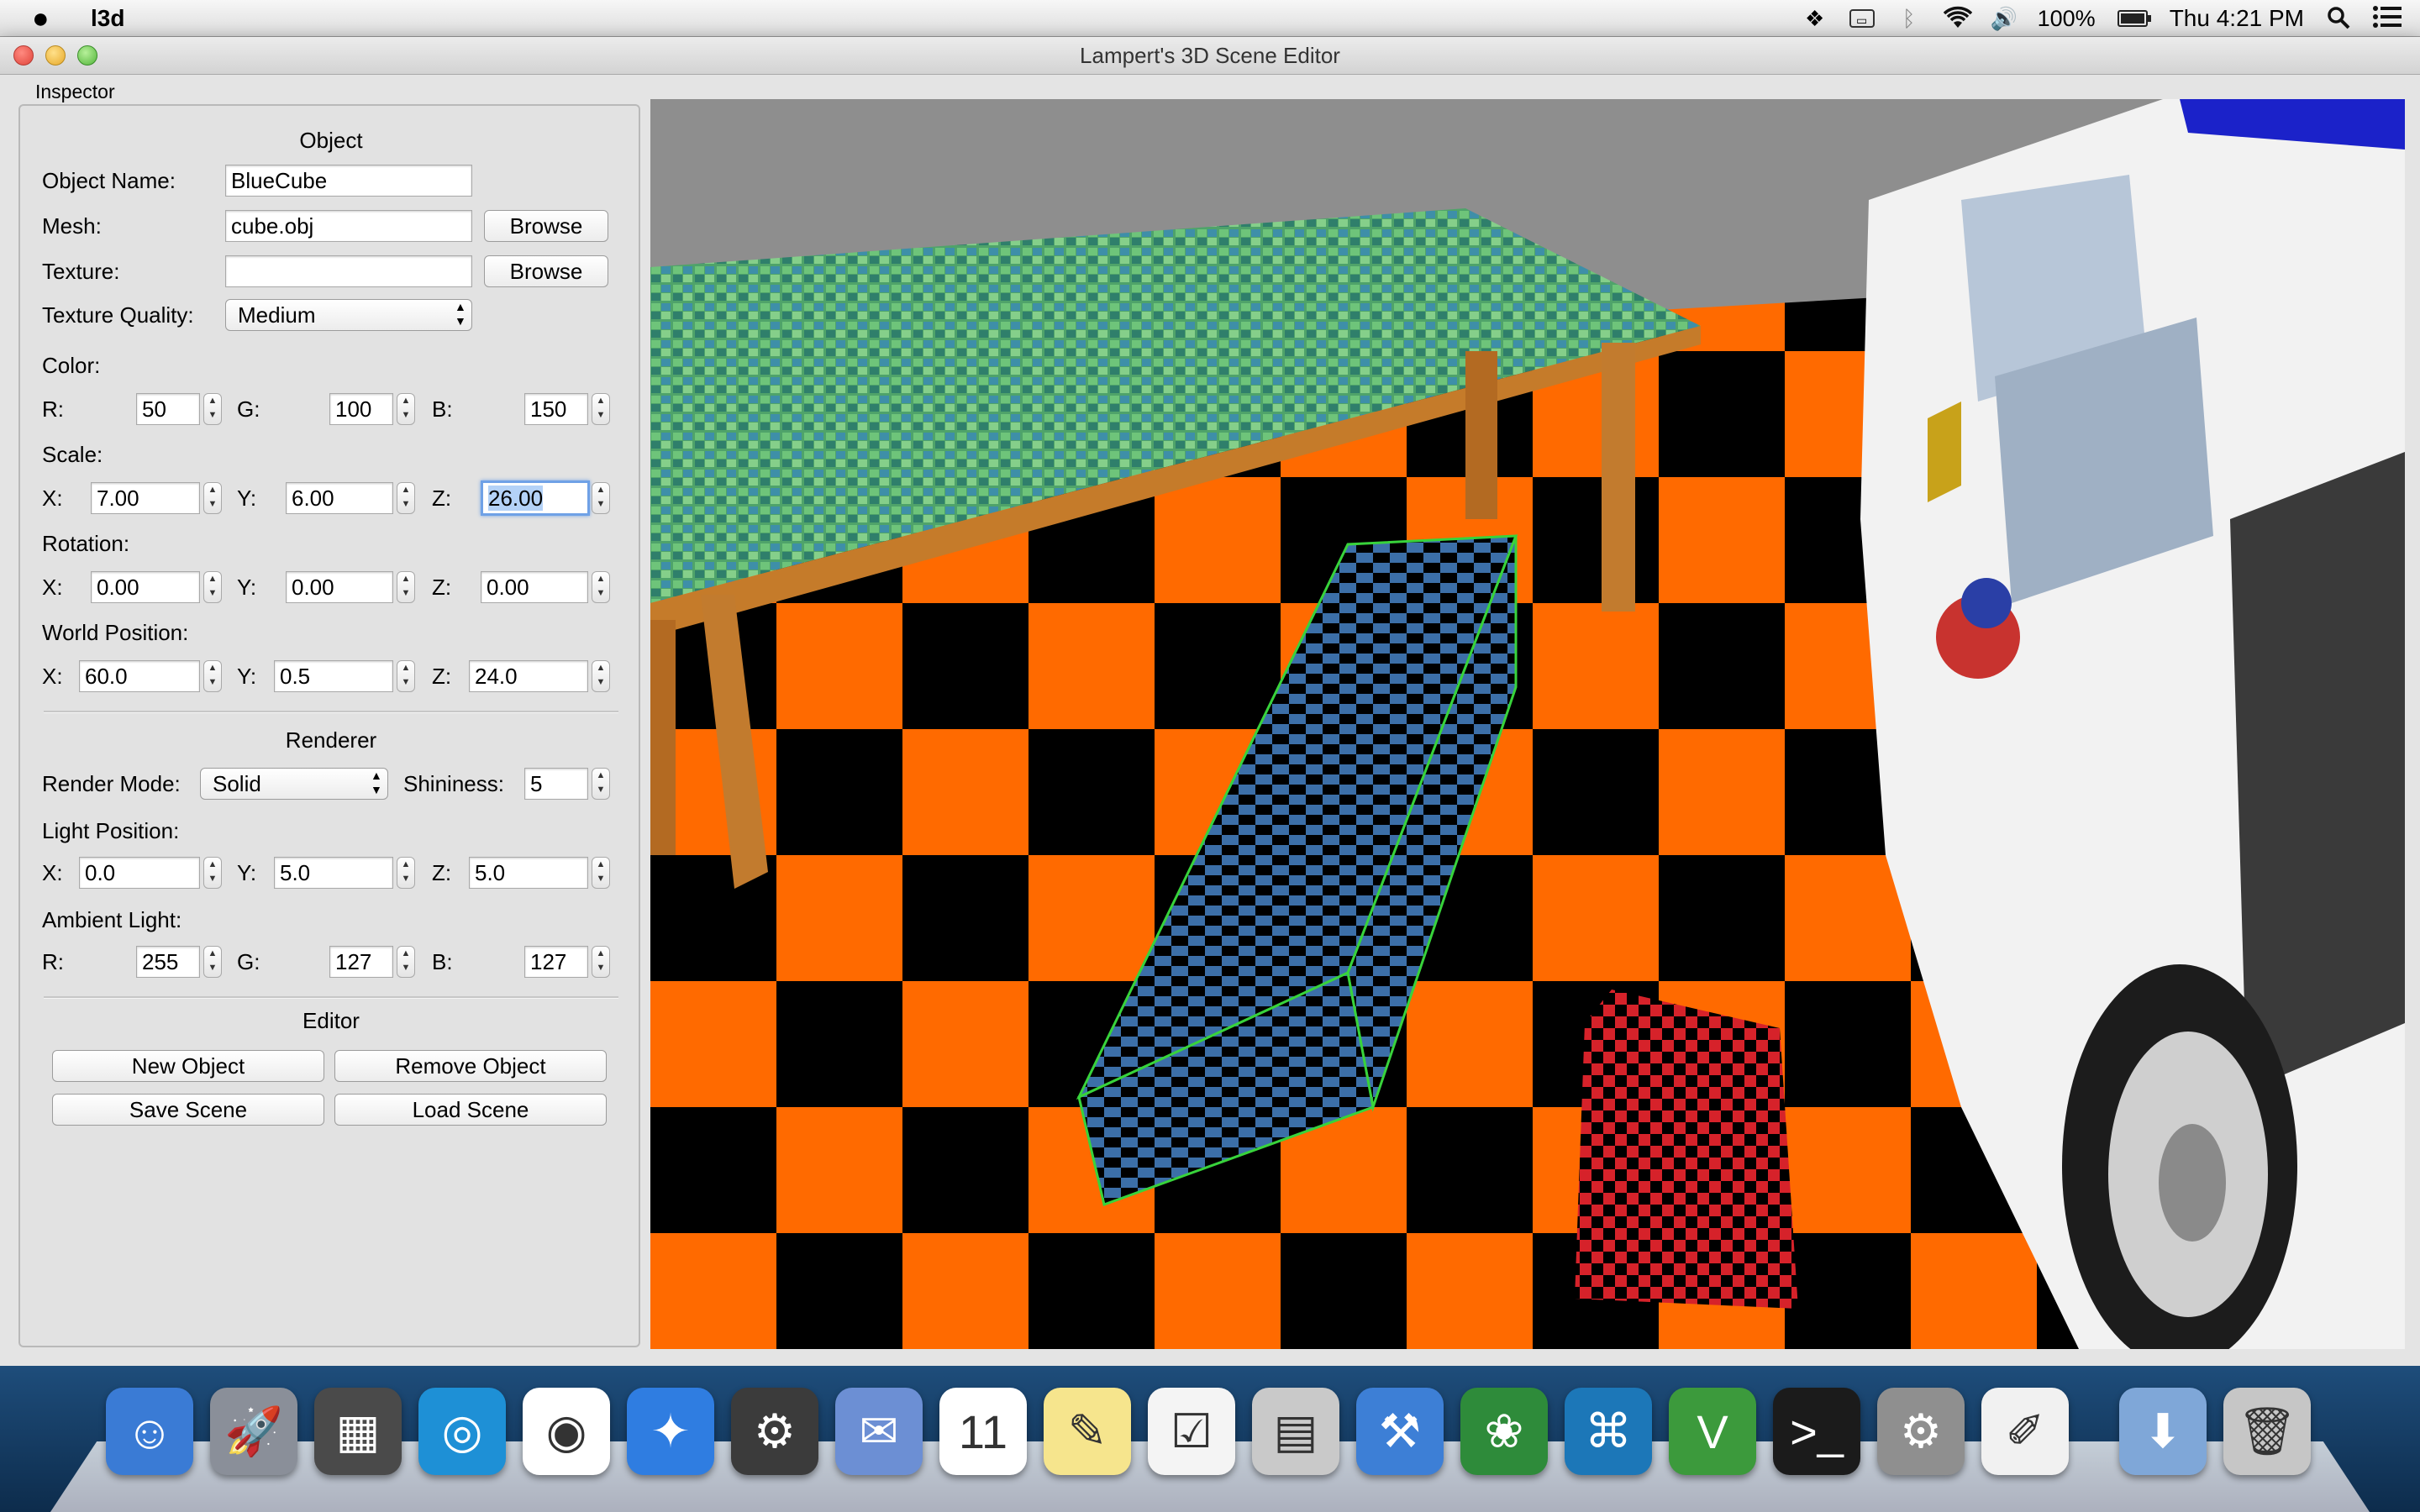  I want to click on scale-z-stepper: ▲ ▼, so click(601, 498).